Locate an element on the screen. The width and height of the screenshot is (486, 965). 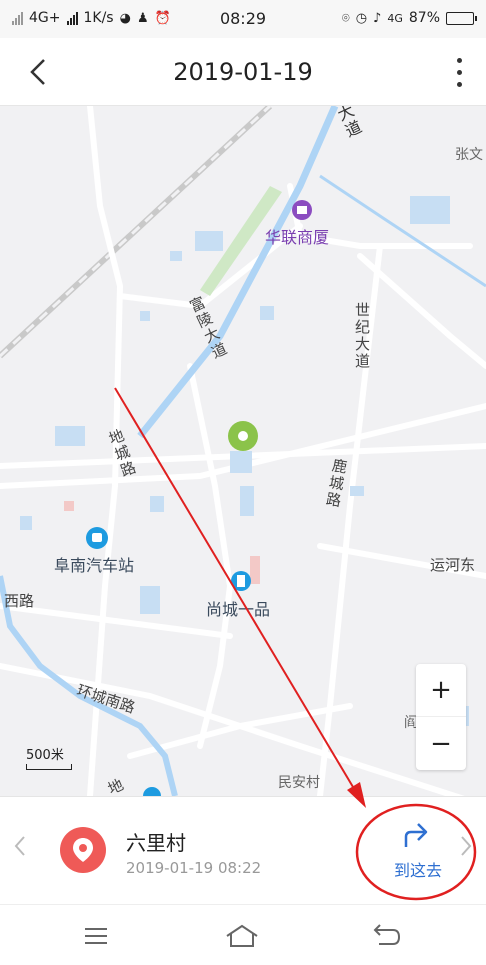
map-label-shangcheng: 尚城一品 is located at coordinates (238, 609).